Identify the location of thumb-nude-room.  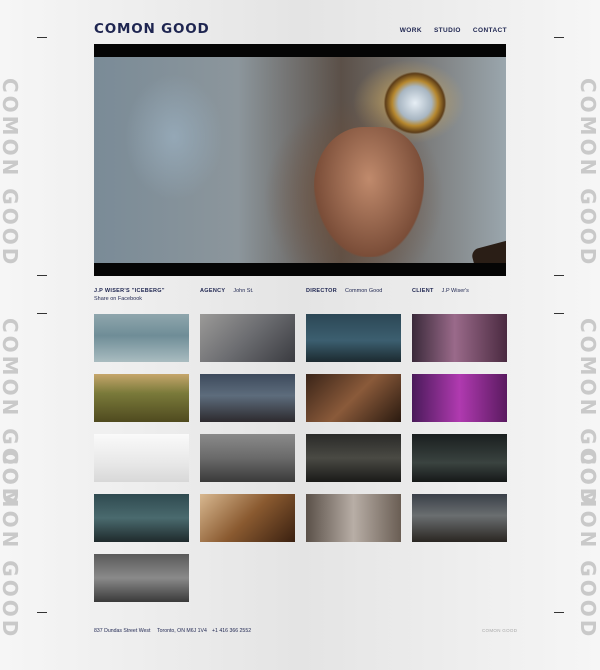
(353, 518).